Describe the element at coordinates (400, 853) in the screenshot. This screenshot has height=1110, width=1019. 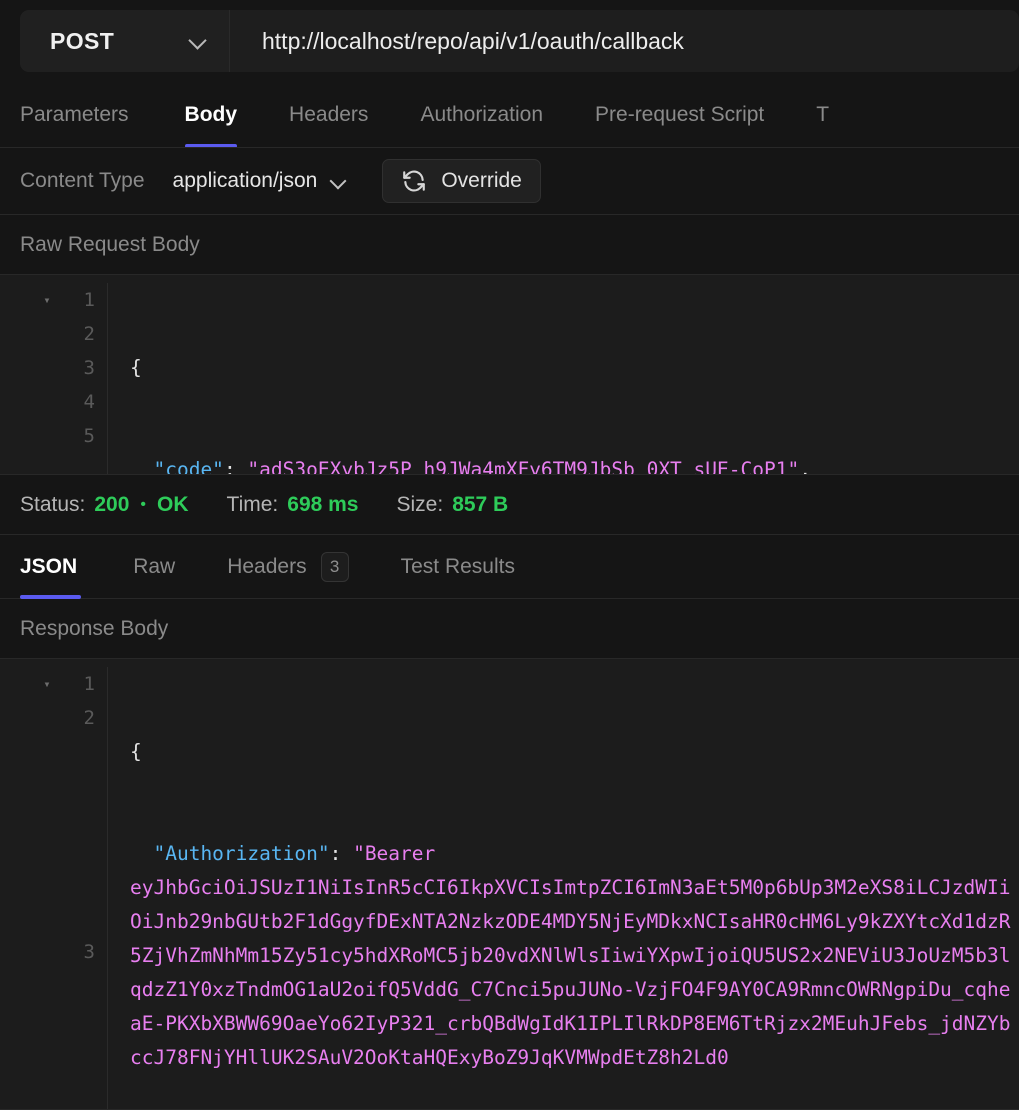
I see `json-value-bearer-prefix: "Bearer` at that location.